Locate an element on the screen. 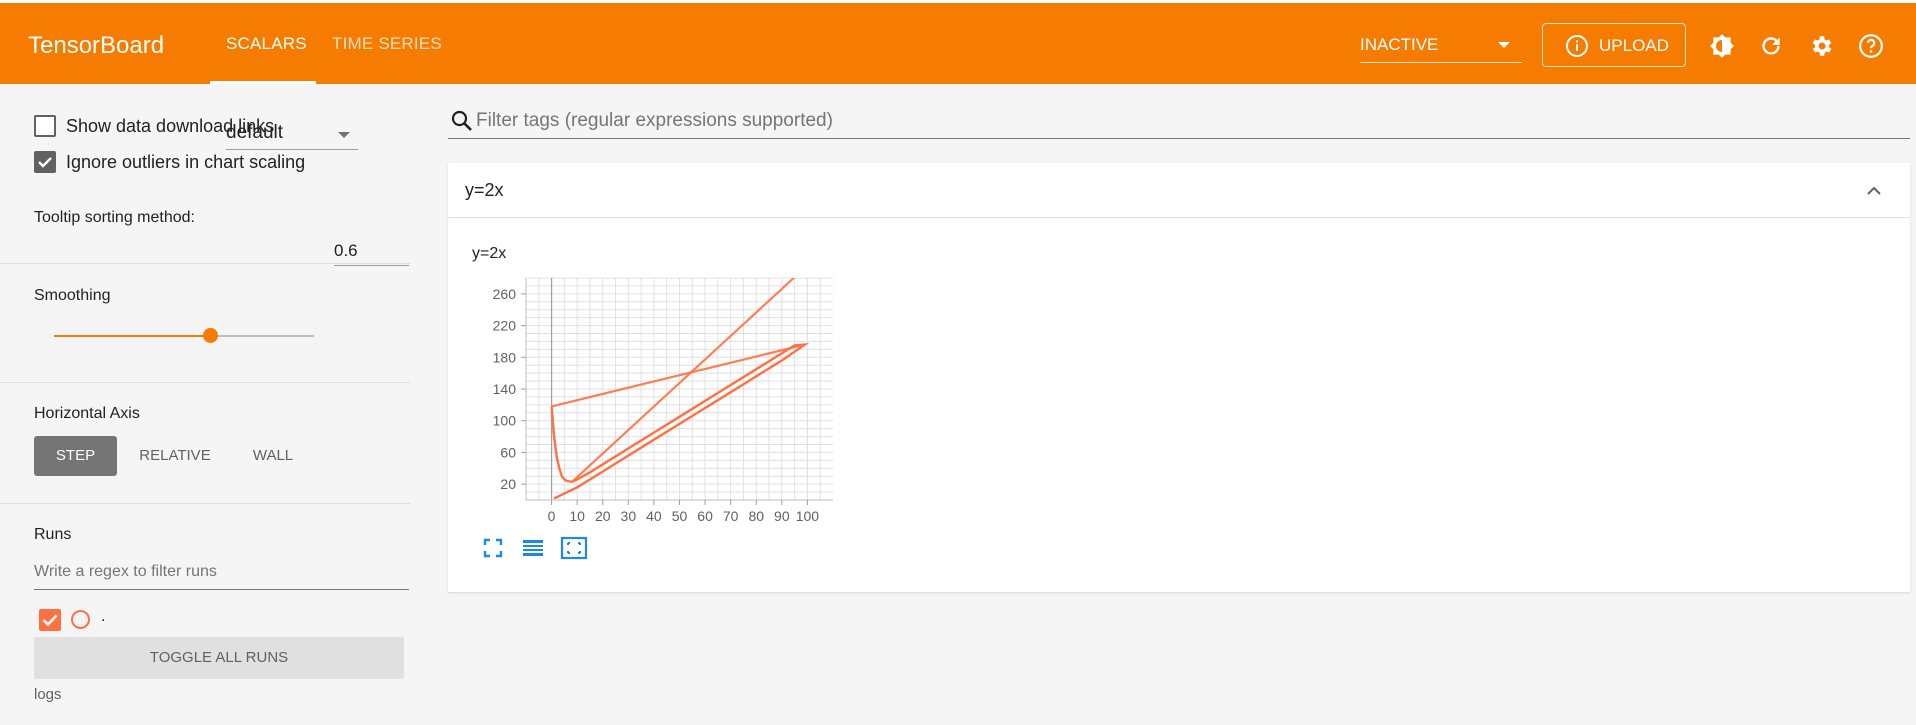 The image size is (1916, 725). tooltip-sorting-label: Tooltip sorting method: is located at coordinates (114, 217).